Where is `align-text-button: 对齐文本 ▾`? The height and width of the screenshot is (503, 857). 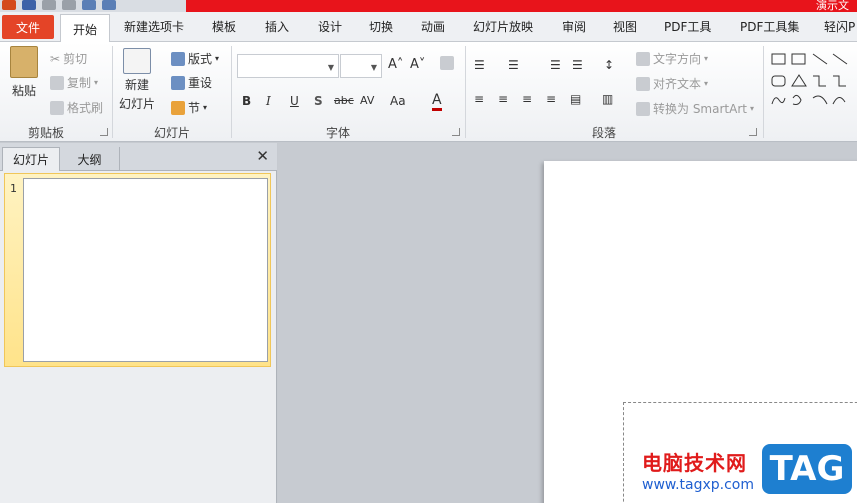
align-text-button: 对齐文本 ▾ is located at coordinates (672, 83).